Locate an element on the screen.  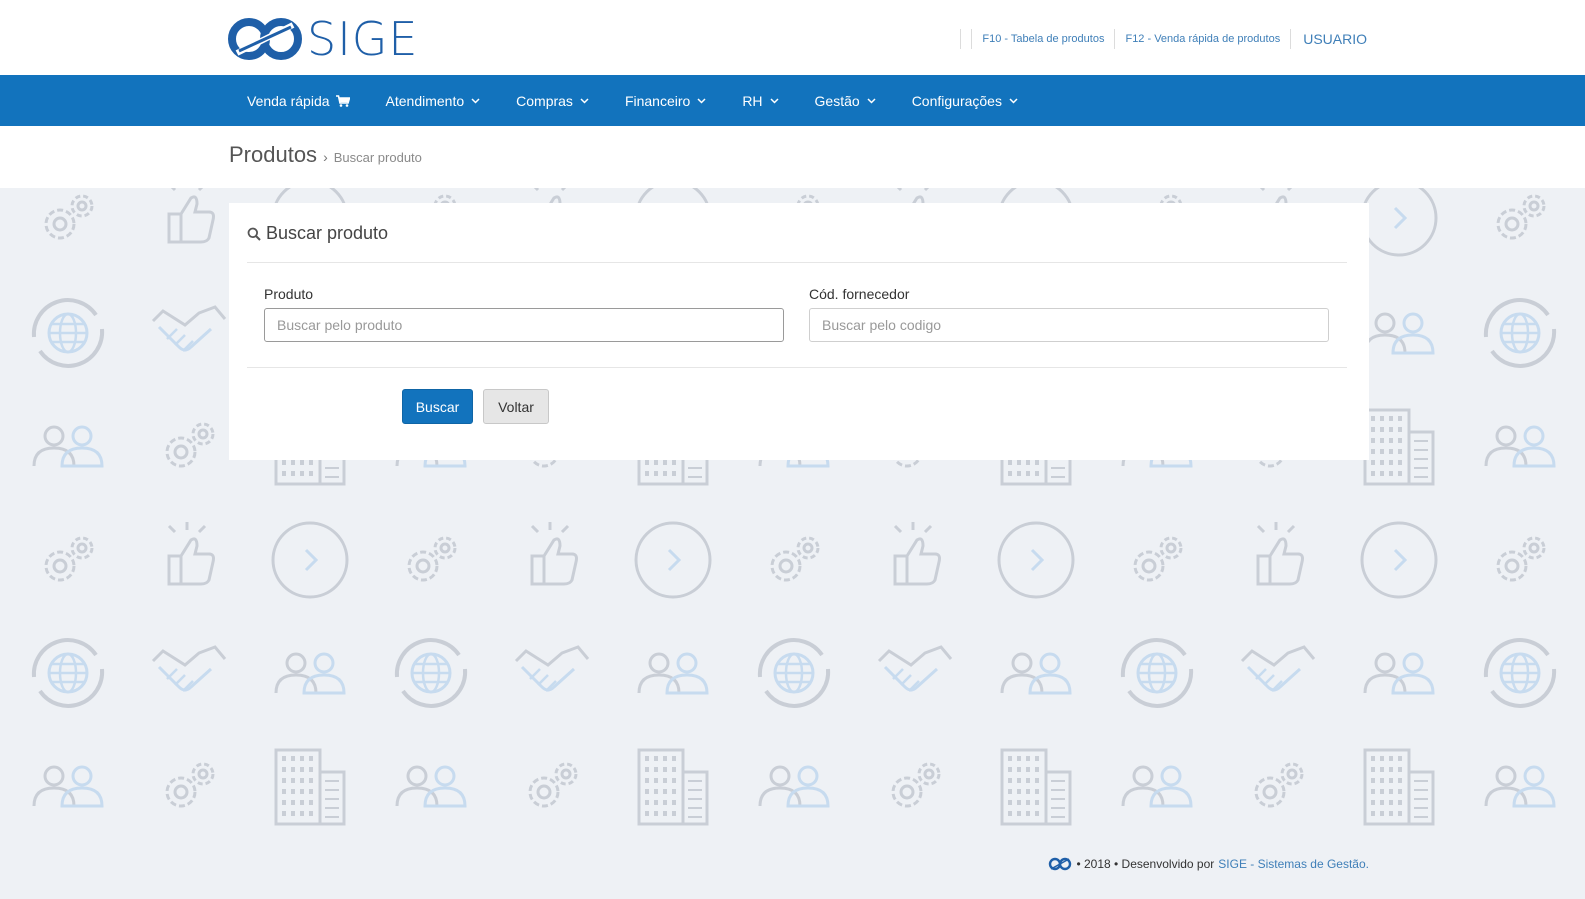
logo-text: SIGE is located at coordinates (363, 39).